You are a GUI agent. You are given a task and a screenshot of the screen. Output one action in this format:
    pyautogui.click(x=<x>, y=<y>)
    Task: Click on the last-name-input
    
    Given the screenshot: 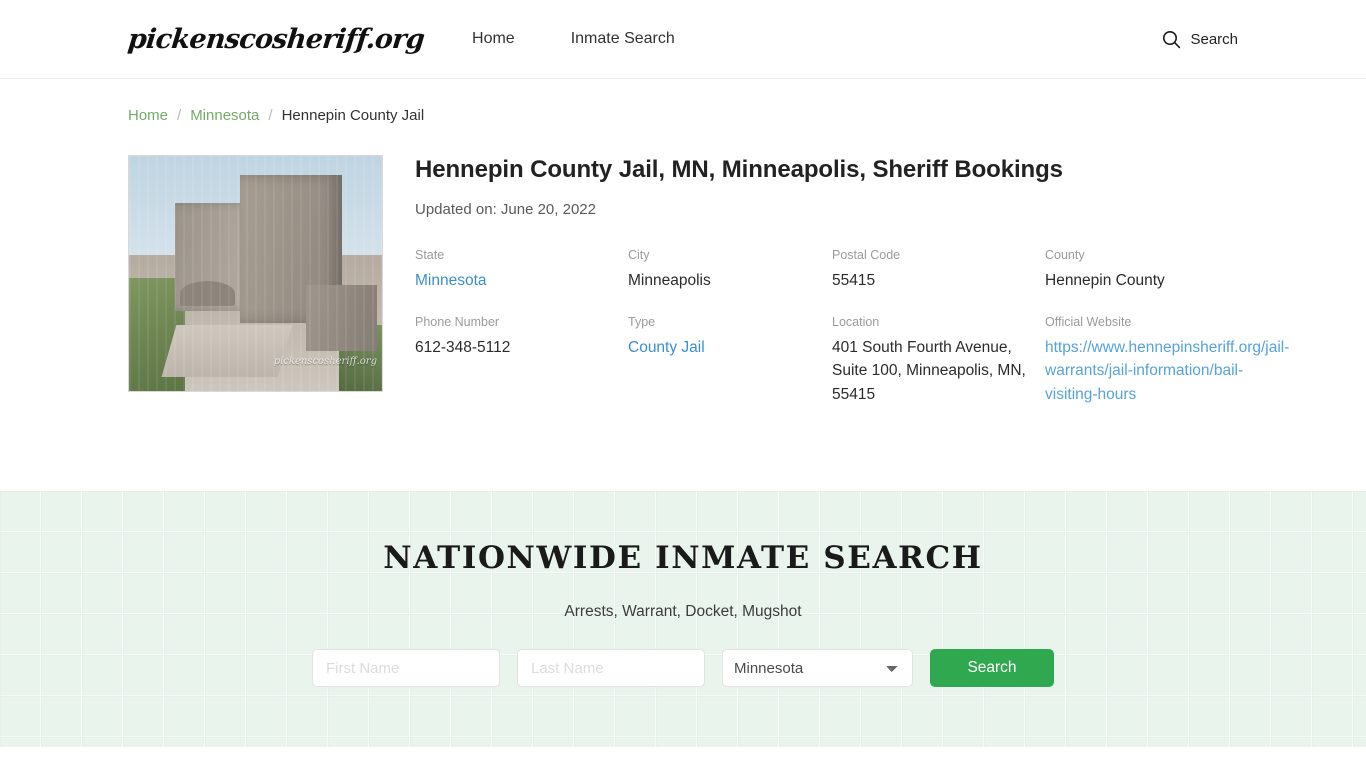 What is the action you would take?
    pyautogui.click(x=611, y=668)
    